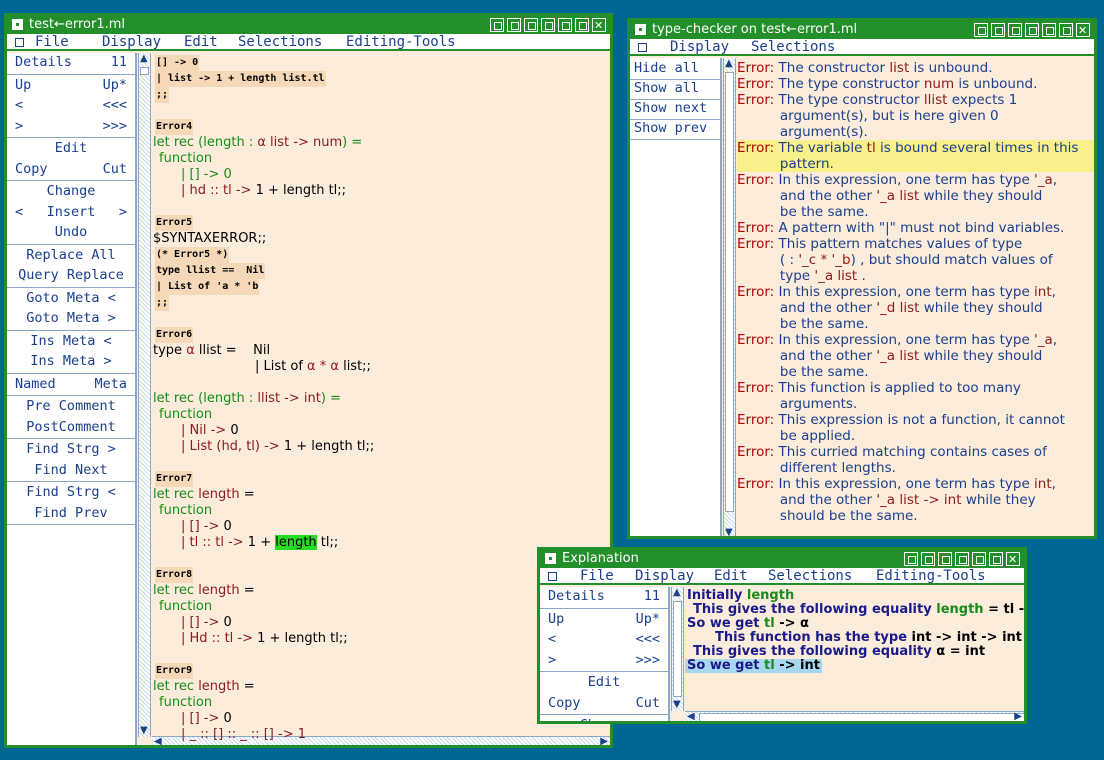  Describe the element at coordinates (71, 212) in the screenshot. I see `insert-button: Insert` at that location.